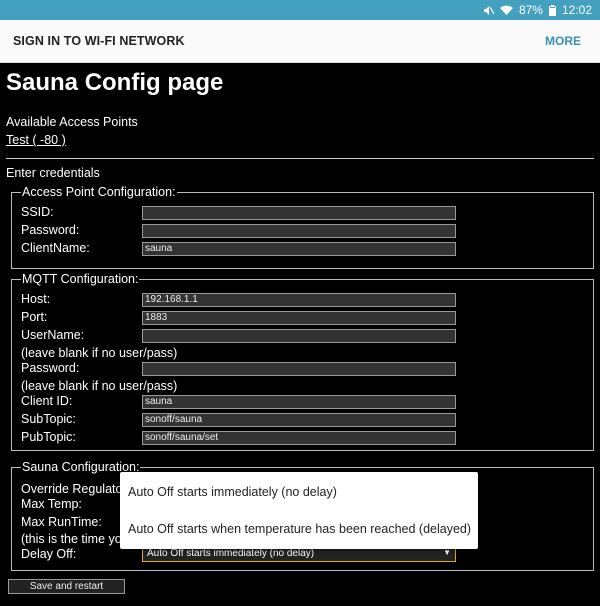 The image size is (600, 606). I want to click on mqtt-password-input, so click(299, 369).